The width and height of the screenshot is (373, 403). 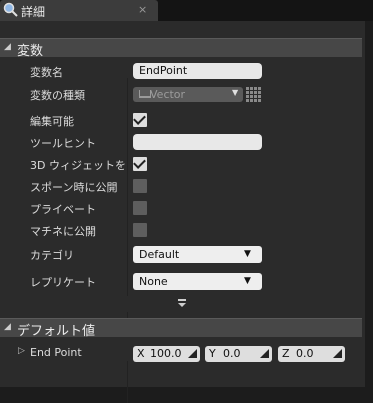 What do you see at coordinates (232, 353) in the screenshot?
I see `vector-y-value: 0.0` at bounding box center [232, 353].